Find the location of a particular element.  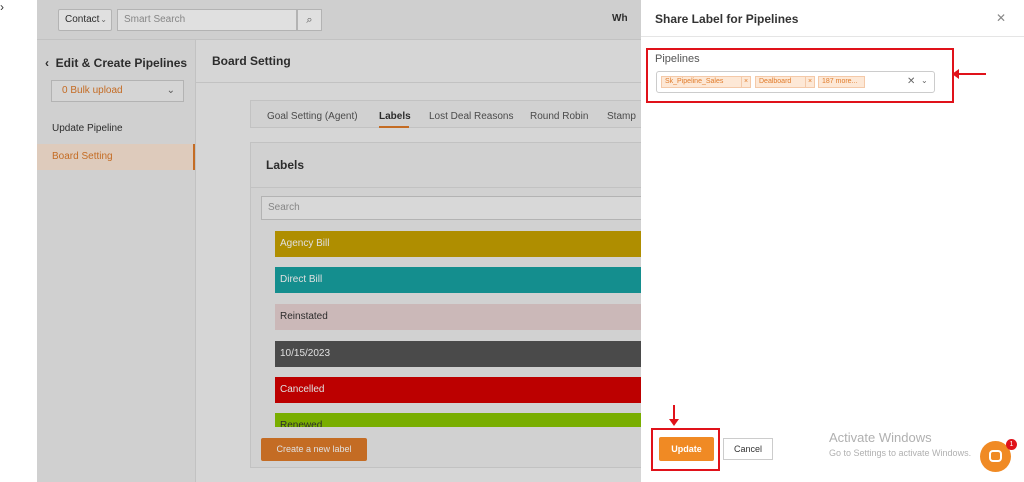

collapse-sidebar-button: › is located at coordinates (18, 241).